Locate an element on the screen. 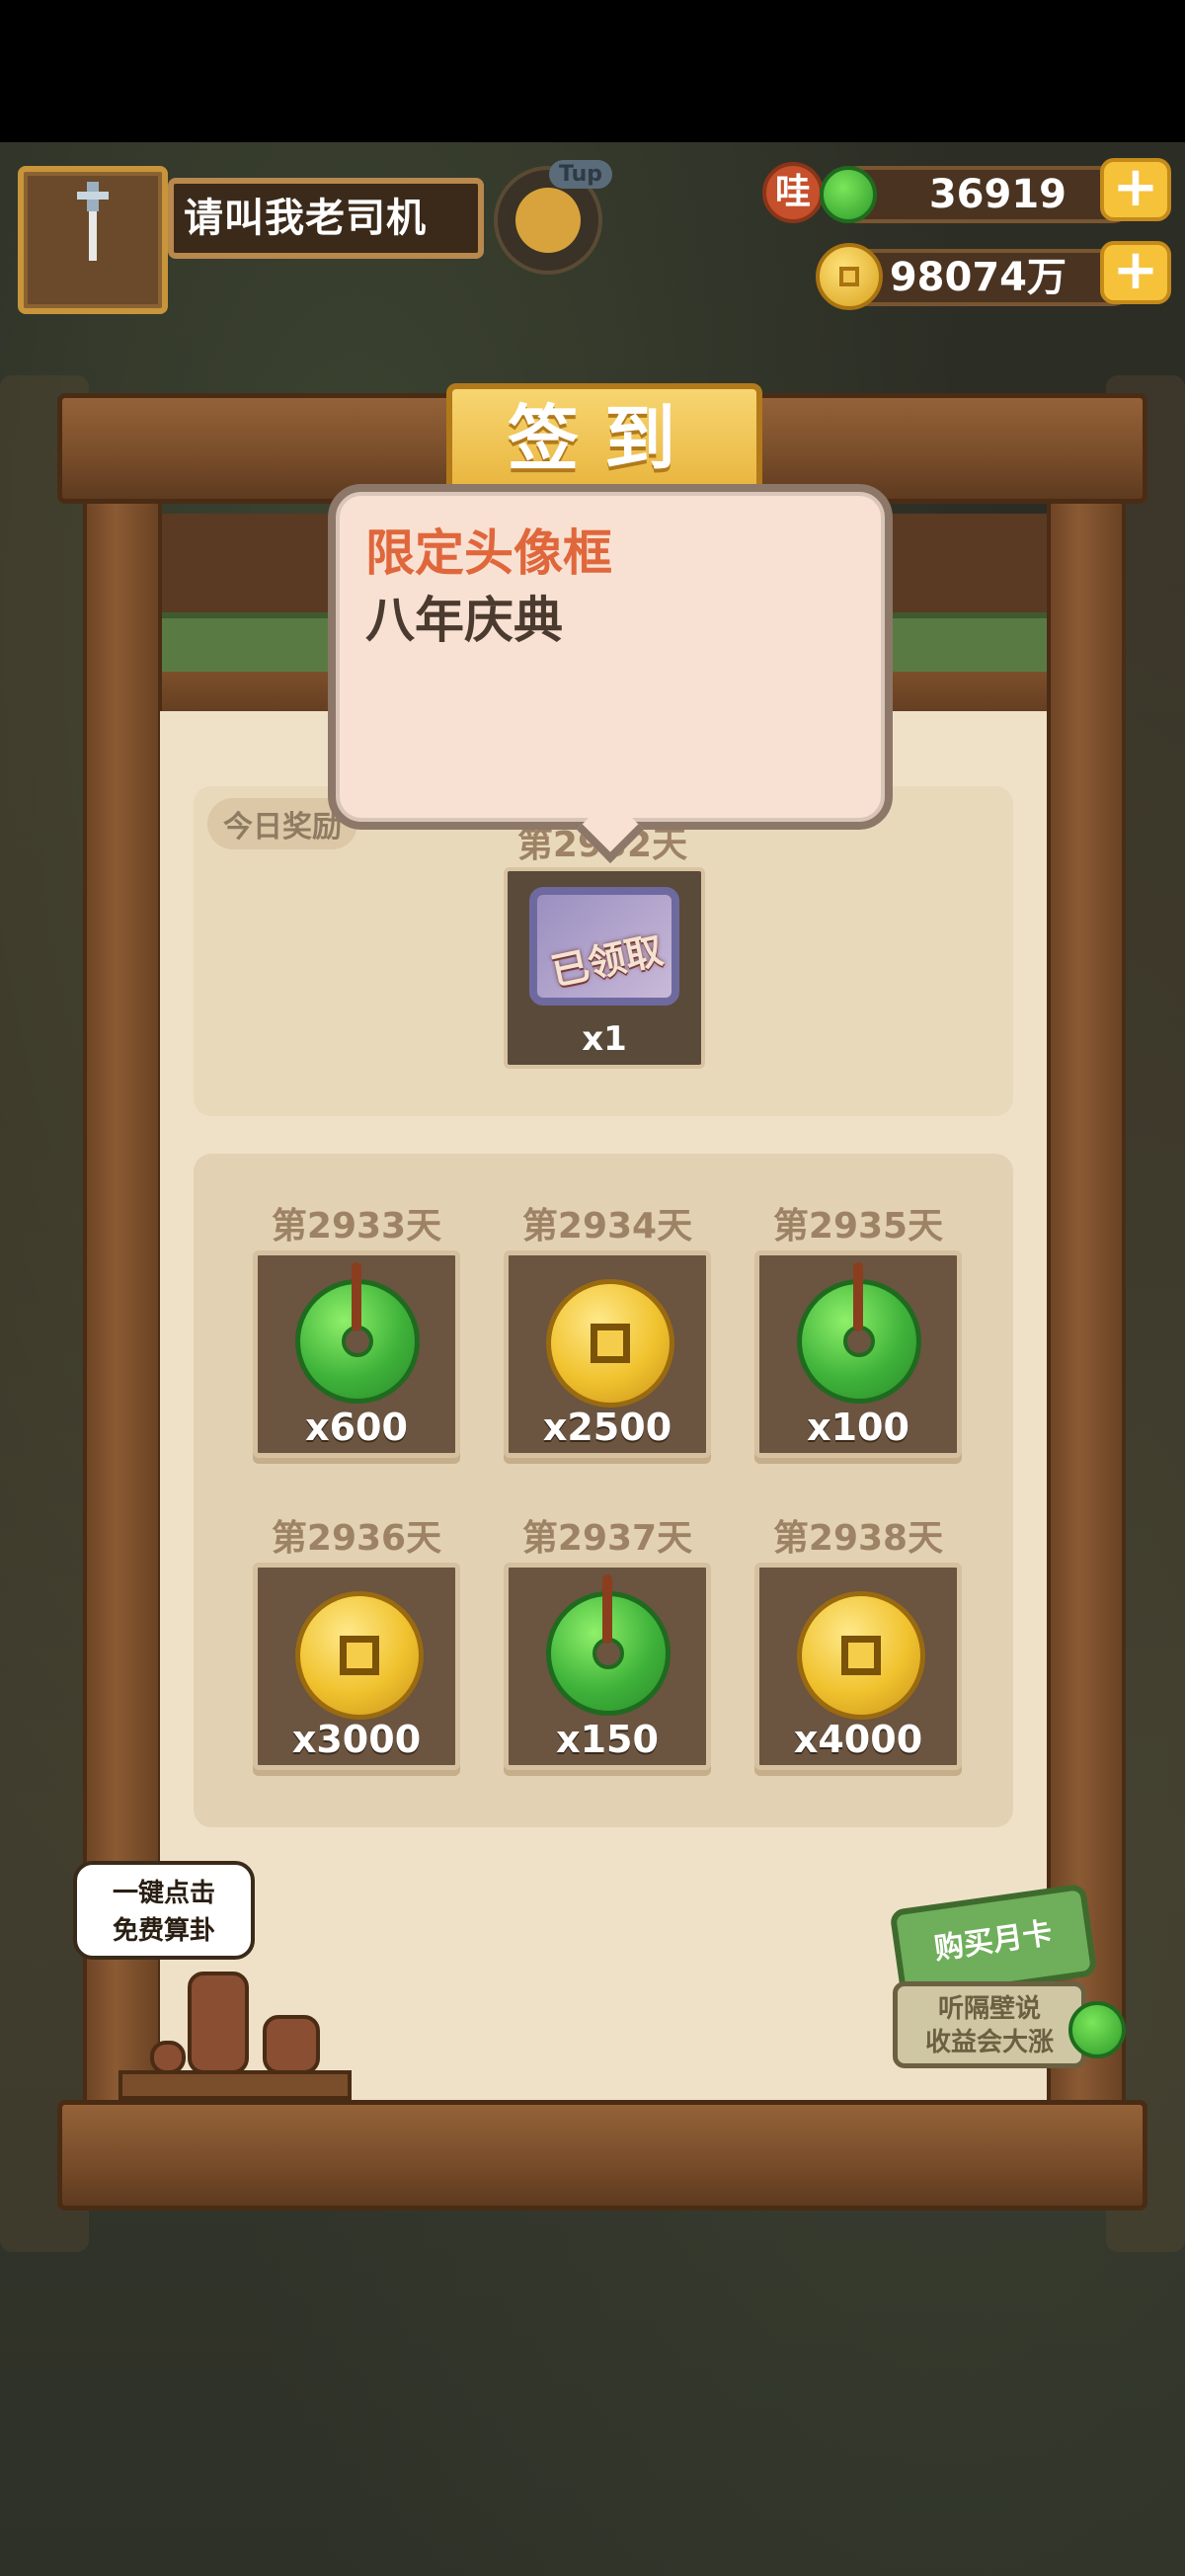 Image resolution: width=1185 pixels, height=2576 pixels. reward-qty: x3000 is located at coordinates (357, 1739).